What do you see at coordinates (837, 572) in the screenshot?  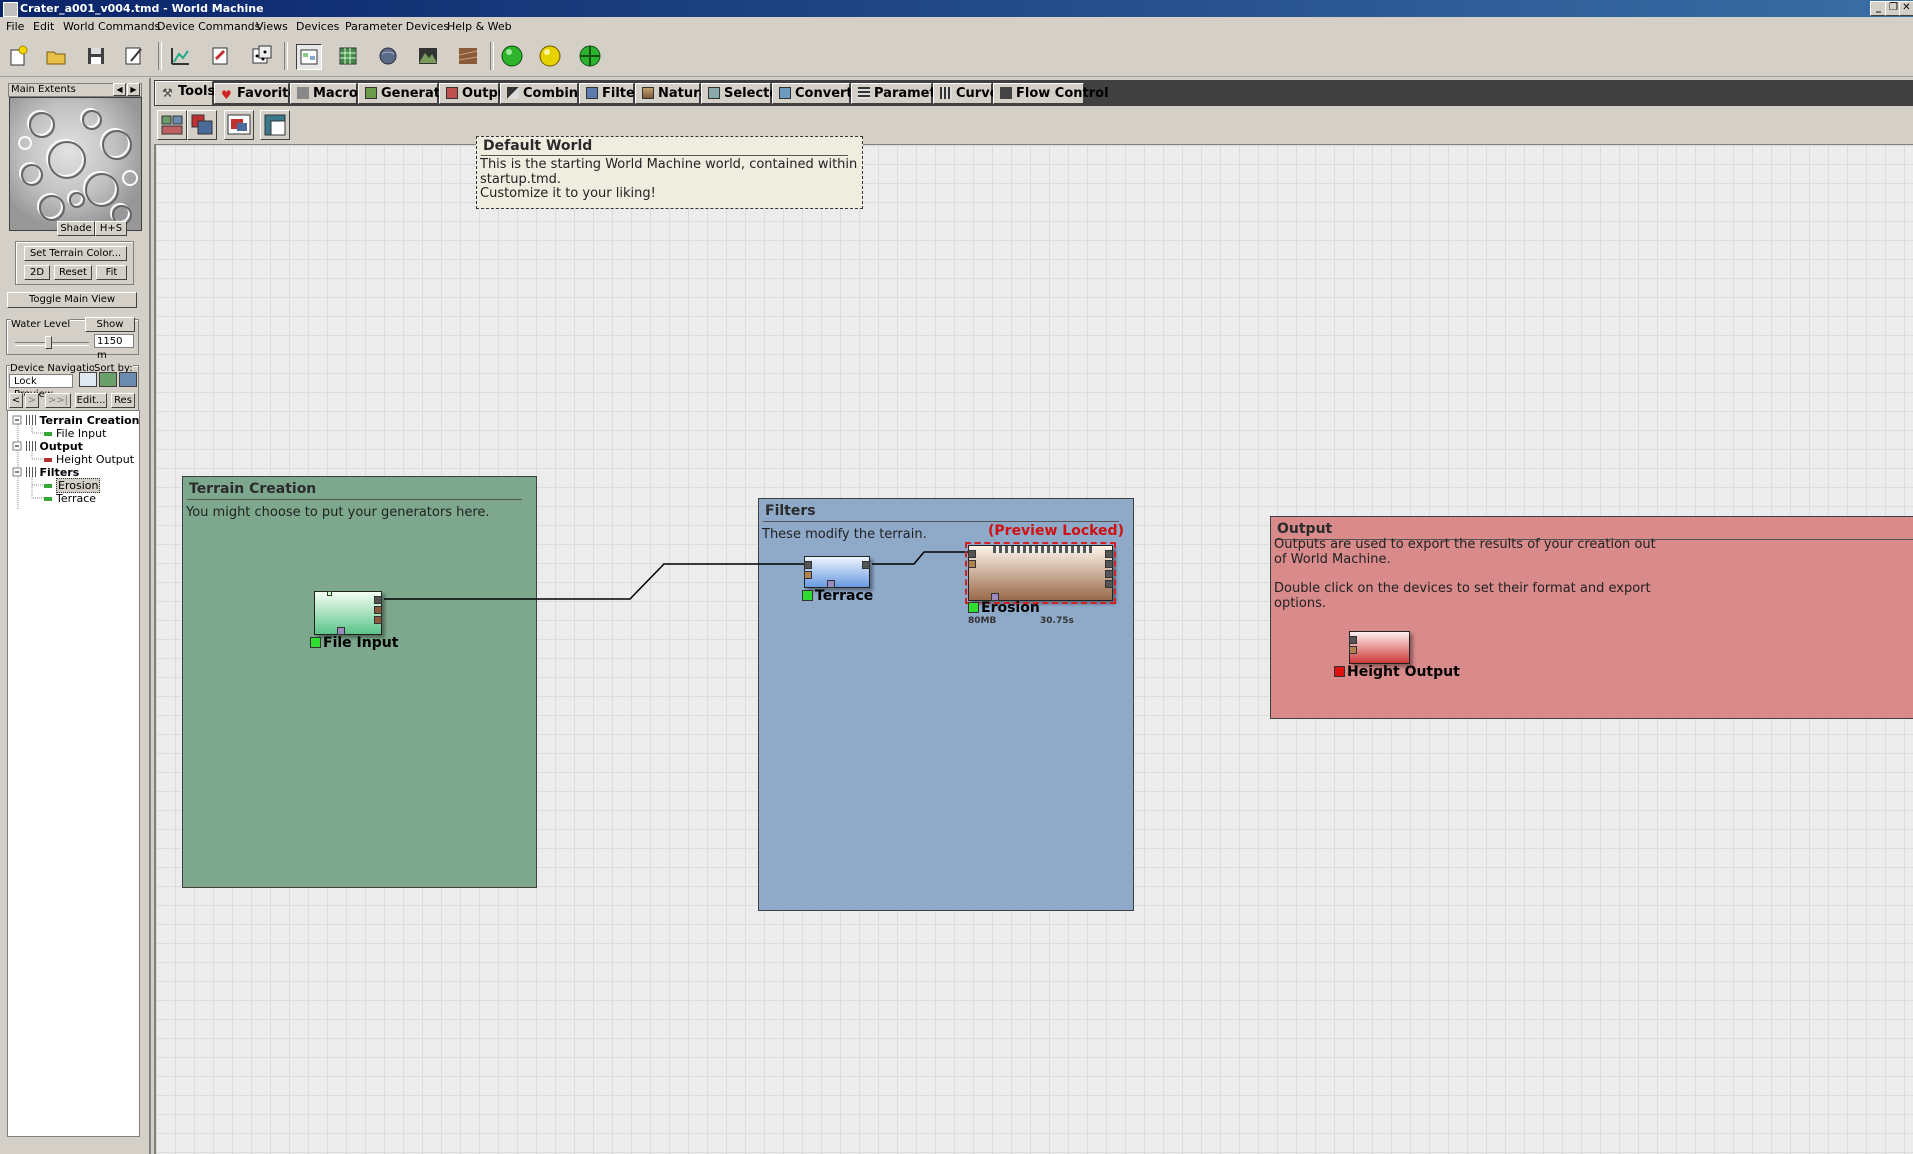 I see `terrace-device` at bounding box center [837, 572].